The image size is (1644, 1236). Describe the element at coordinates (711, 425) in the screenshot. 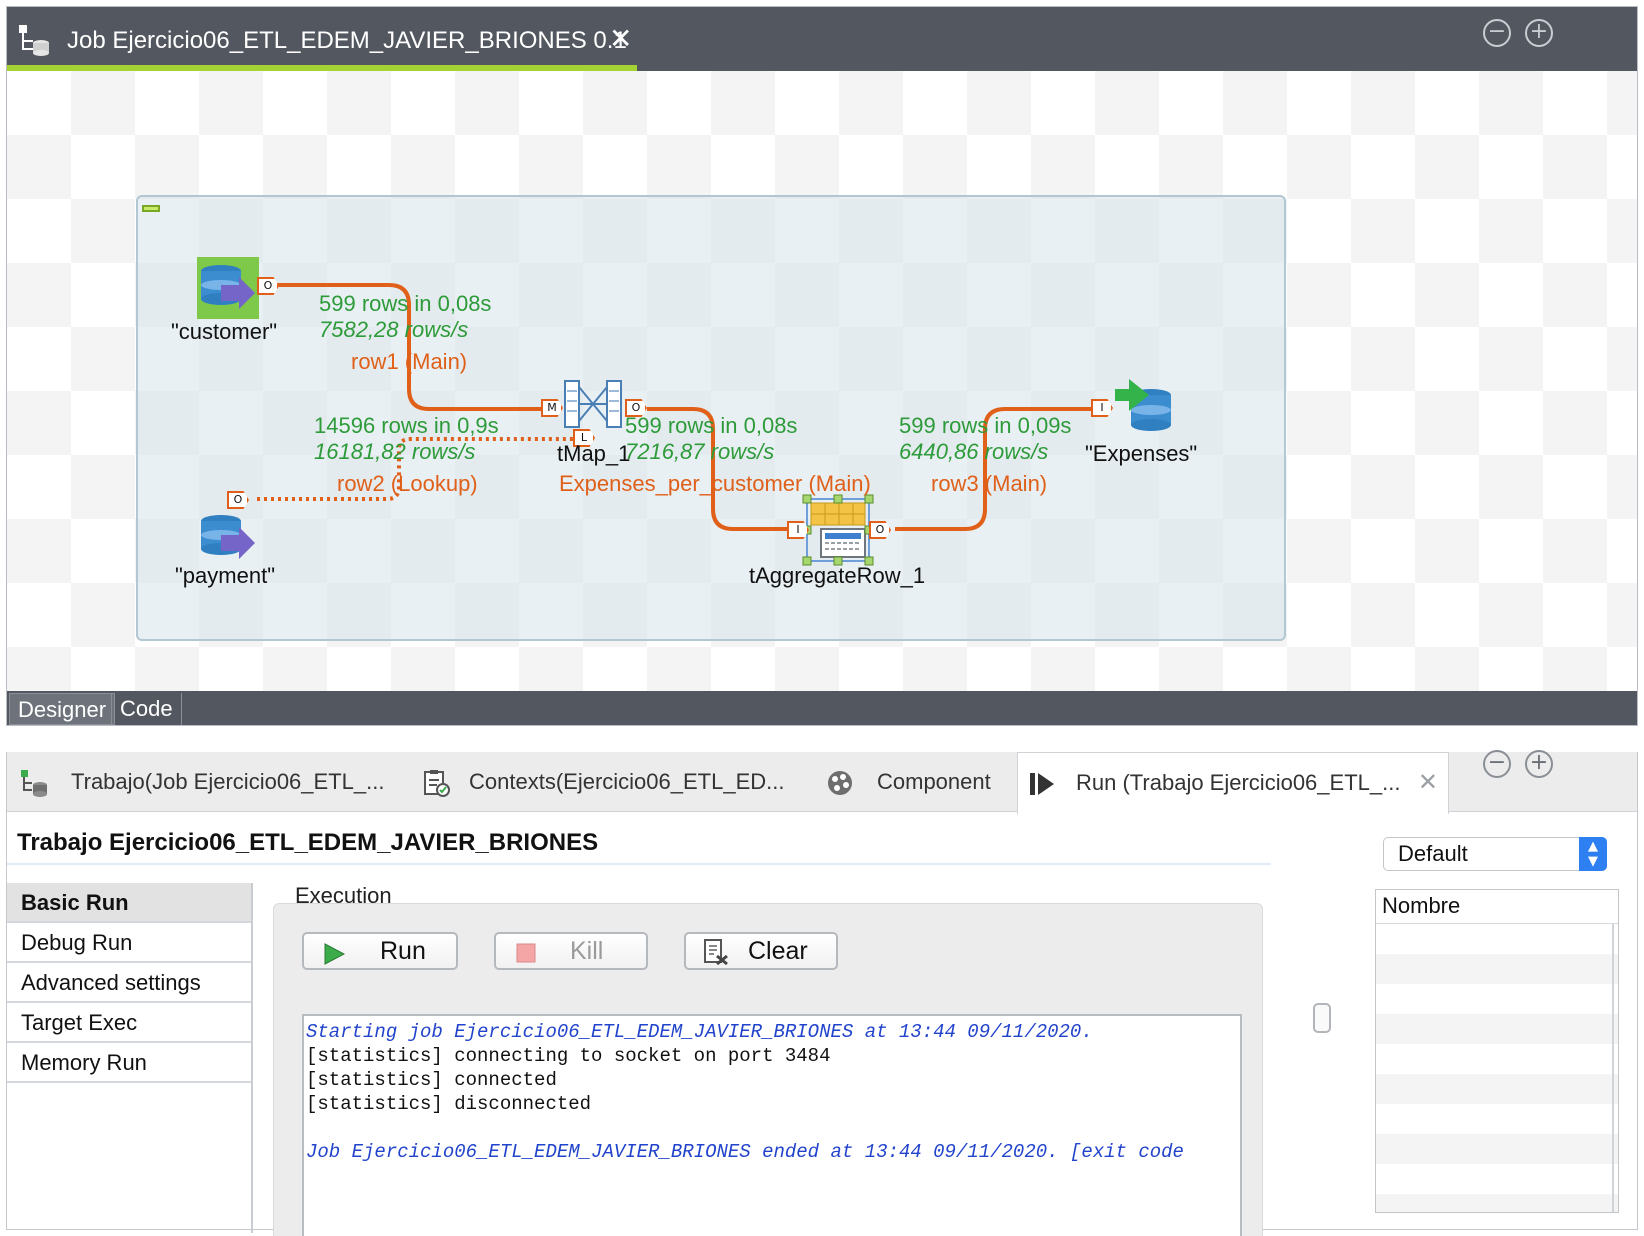

I see `expenses-per-customer-rows-stat: 599 rows in 0,08s` at that location.